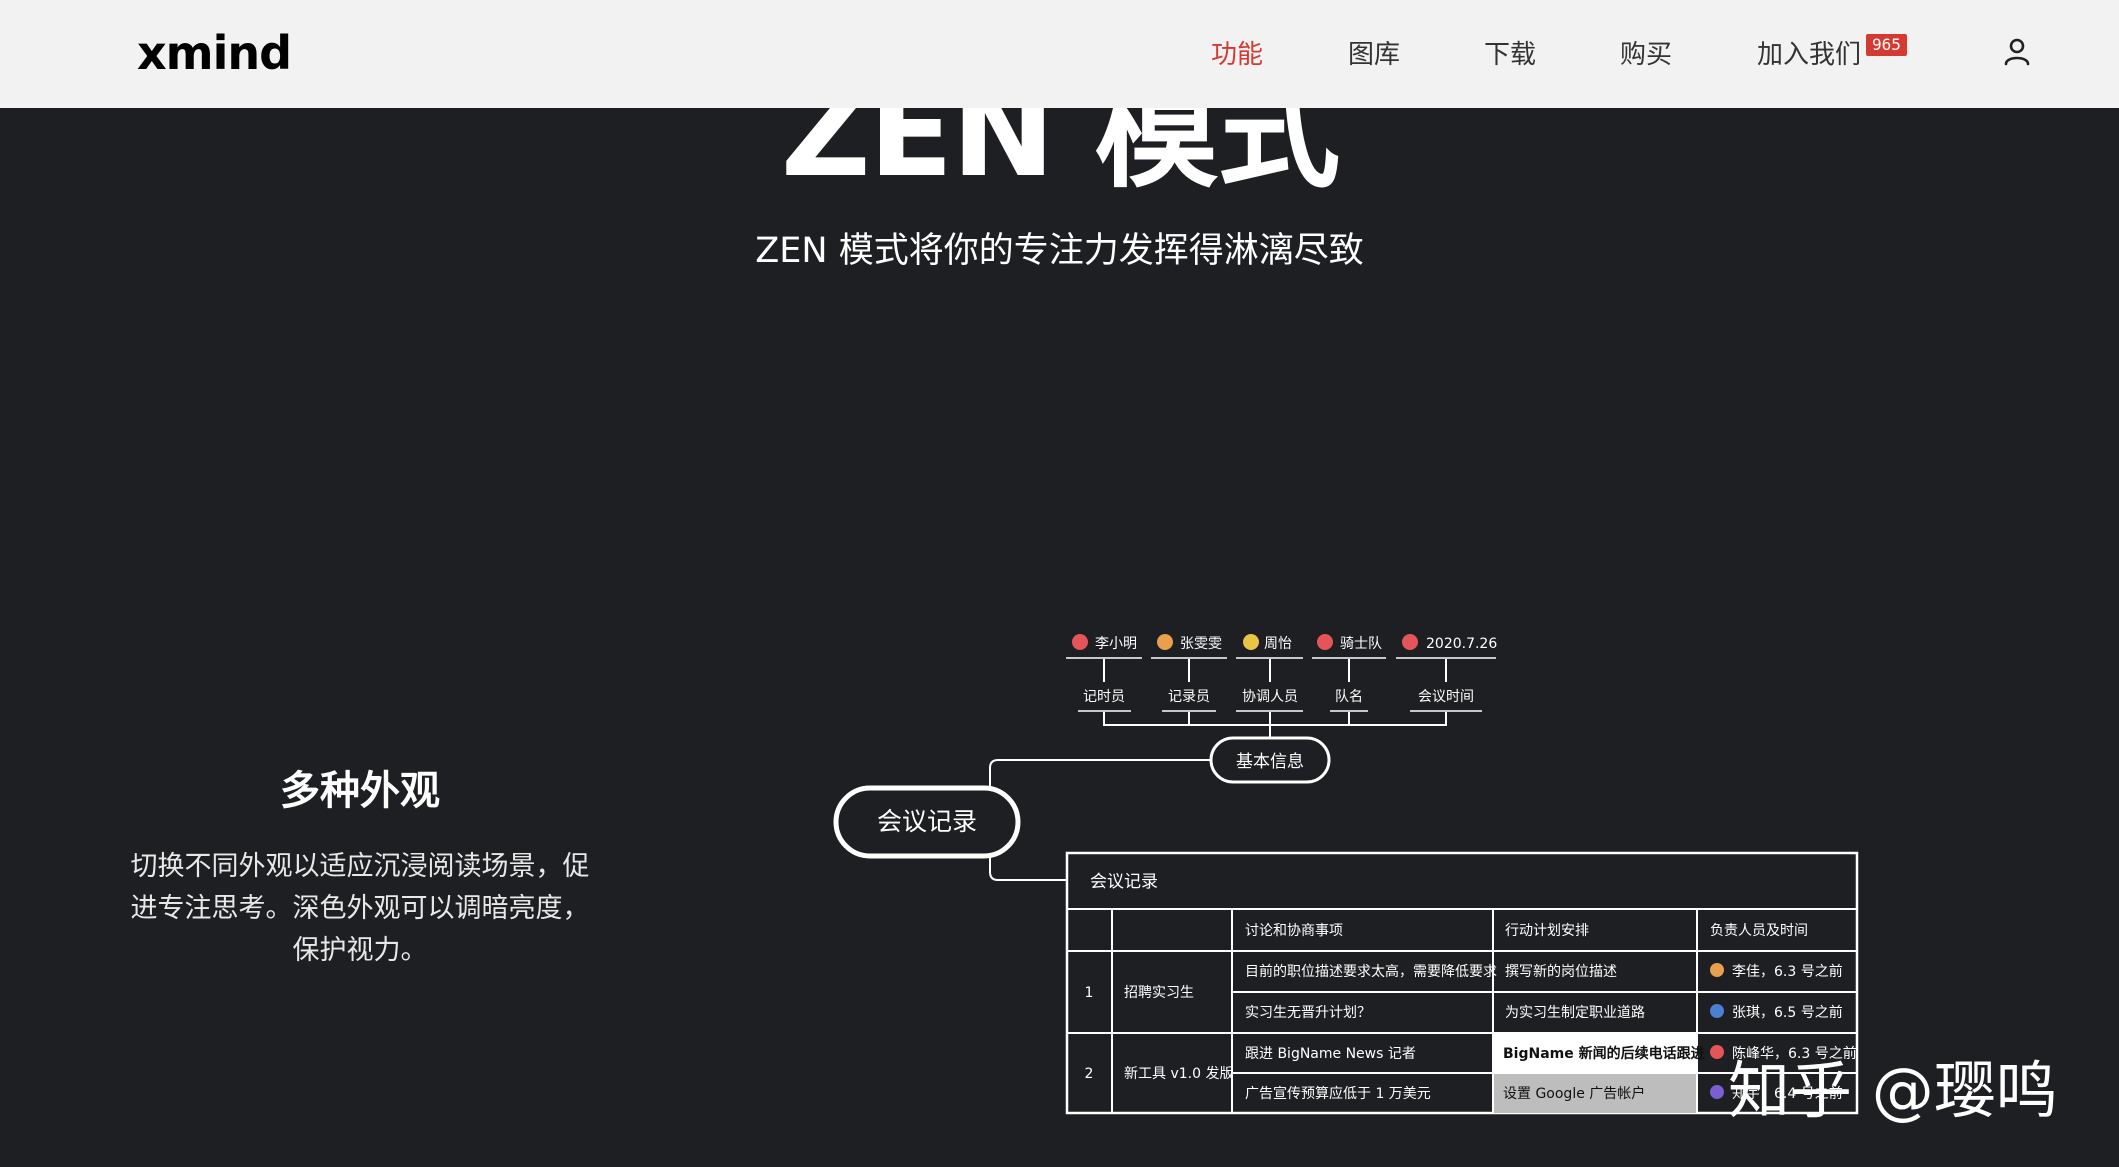  Describe the element at coordinates (1787, 971) in the screenshot. I see `table-cell: 李佳，6.3 号之前` at that location.